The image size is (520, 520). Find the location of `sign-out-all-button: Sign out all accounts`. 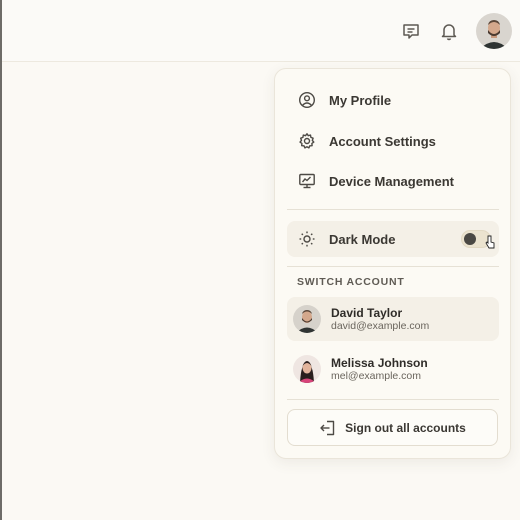

sign-out-all-button: Sign out all accounts is located at coordinates (392, 427).